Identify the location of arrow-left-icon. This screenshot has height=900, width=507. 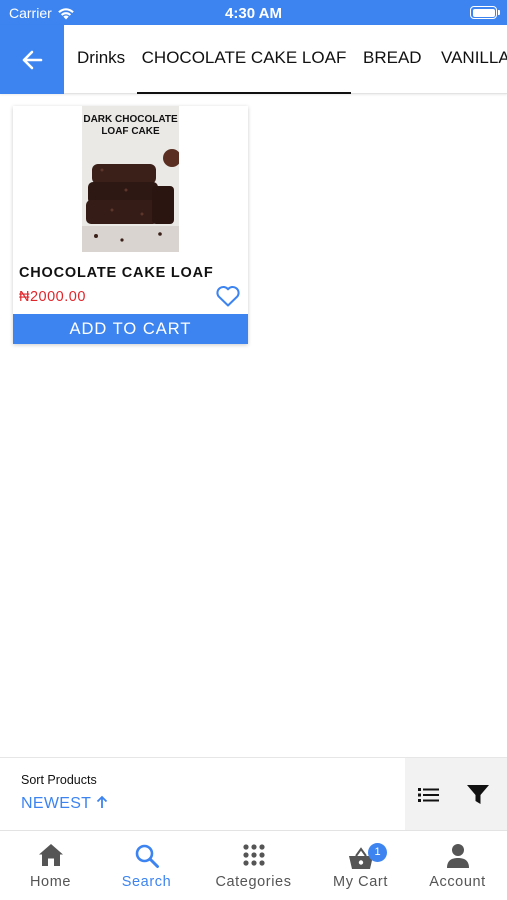
(32, 59).